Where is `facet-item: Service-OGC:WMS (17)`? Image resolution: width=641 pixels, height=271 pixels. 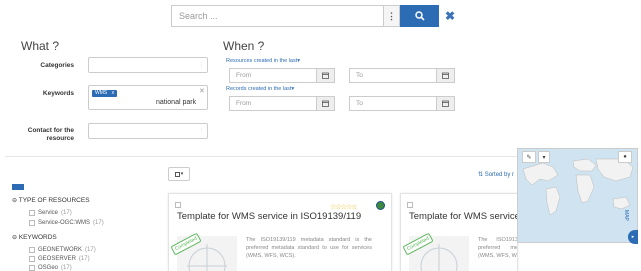
facet-item: Service-OGC:WMS (17) is located at coordinates (66, 223).